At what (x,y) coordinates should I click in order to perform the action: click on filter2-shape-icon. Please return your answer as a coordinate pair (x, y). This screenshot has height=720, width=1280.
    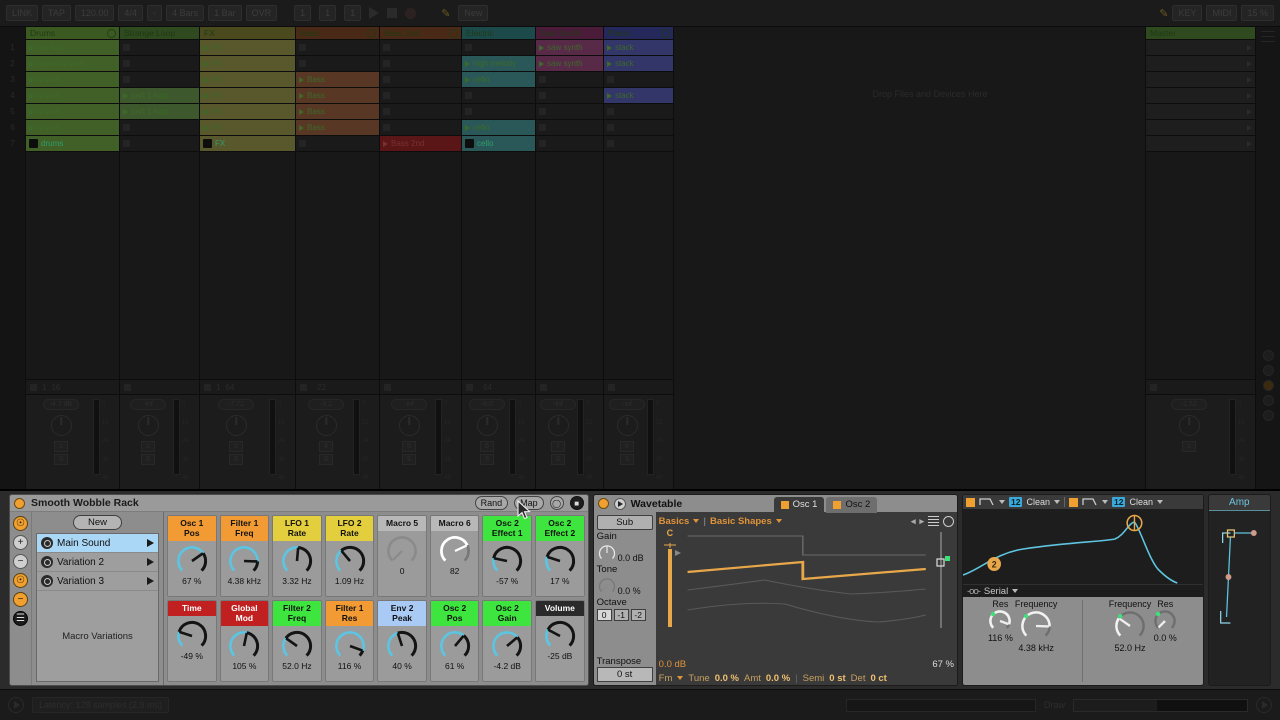
    Looking at the image, I should click on (1090, 502).